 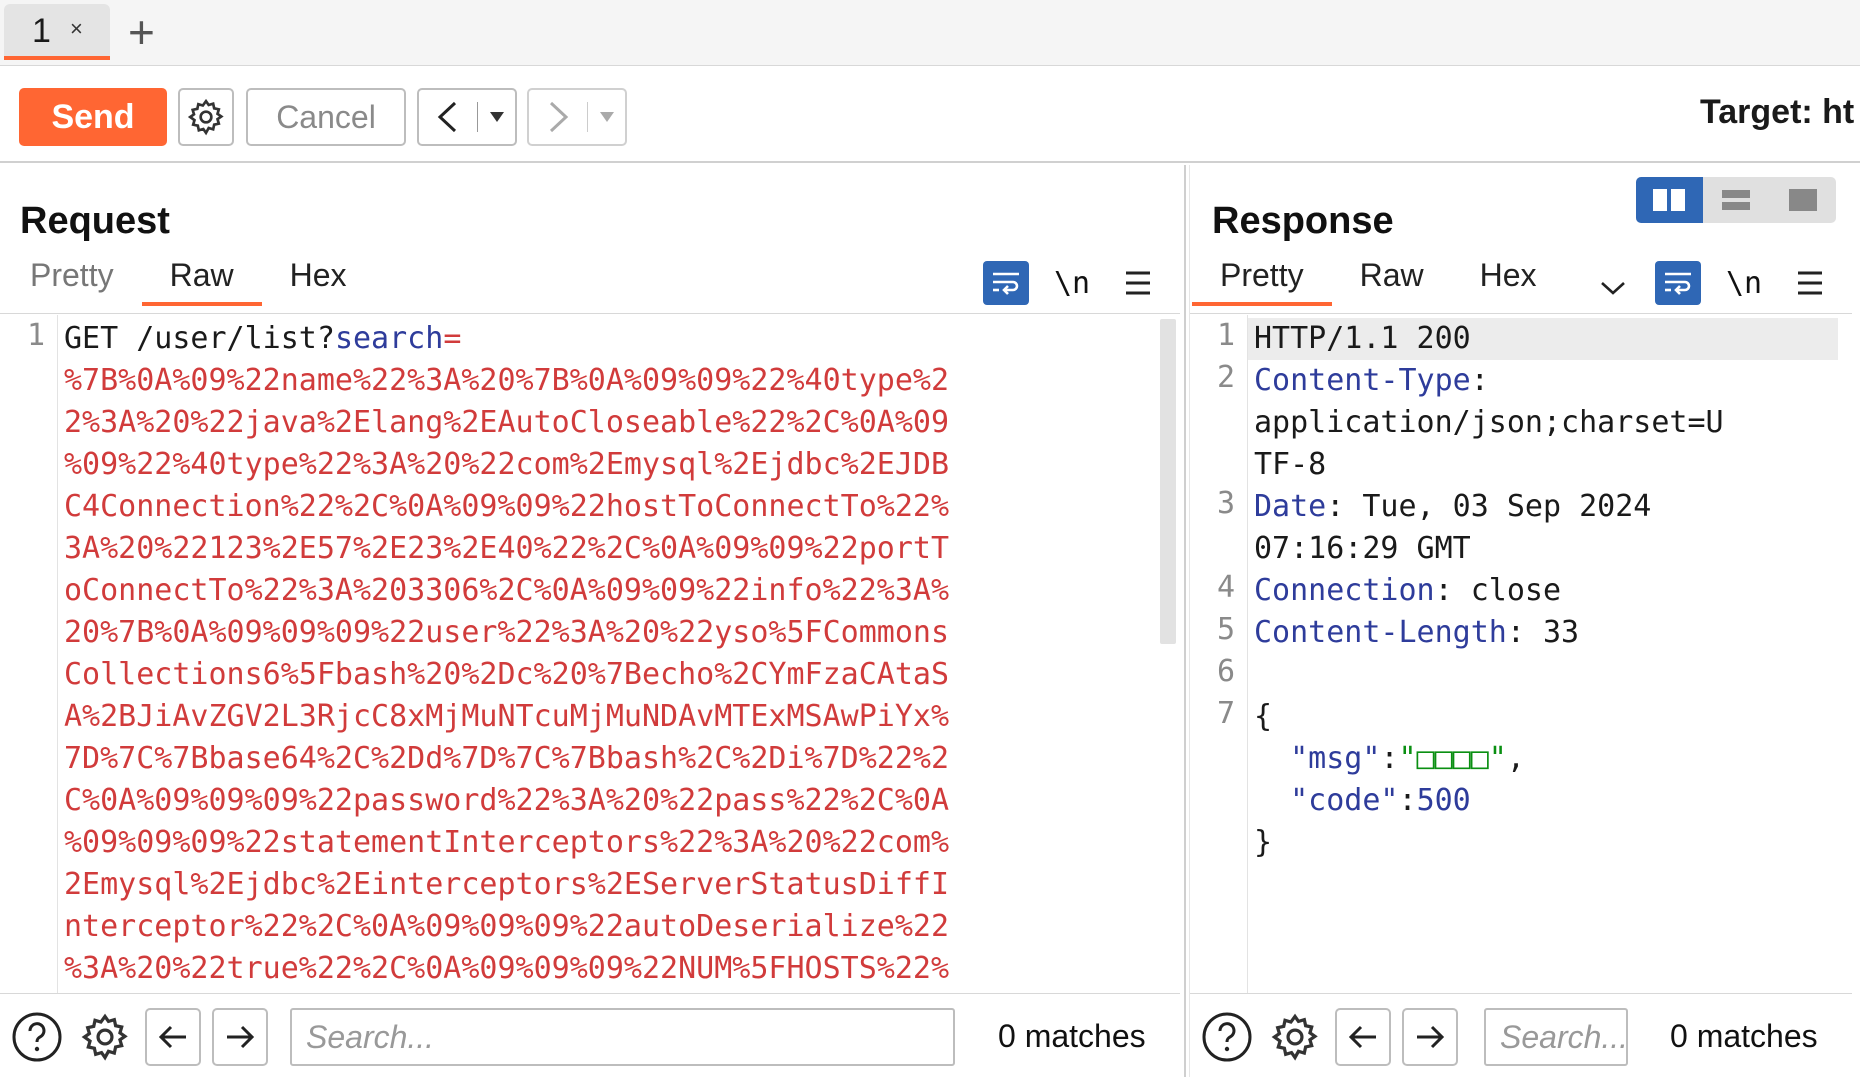 What do you see at coordinates (1225, 629) in the screenshot?
I see `line-number: 5` at bounding box center [1225, 629].